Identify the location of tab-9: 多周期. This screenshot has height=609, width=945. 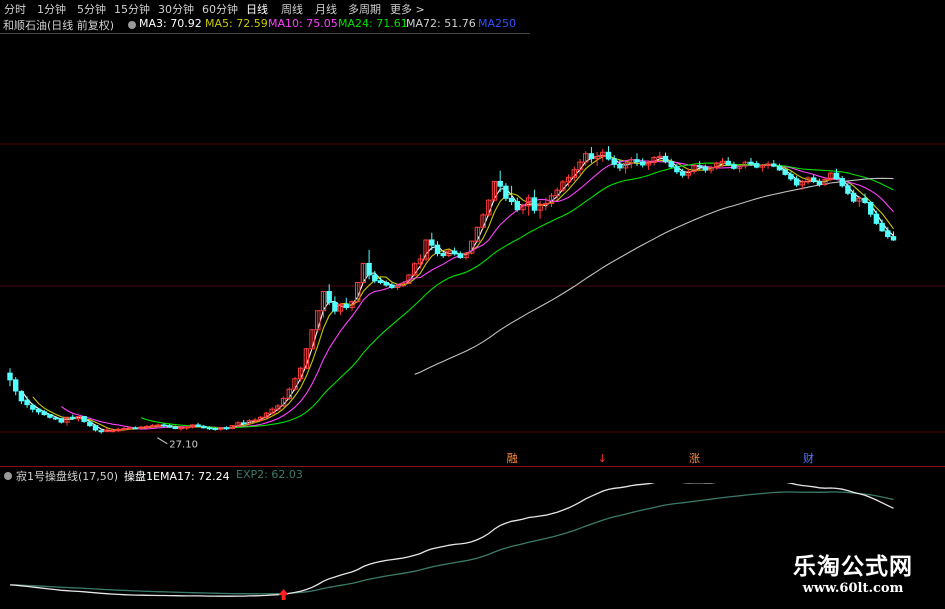
(364, 9).